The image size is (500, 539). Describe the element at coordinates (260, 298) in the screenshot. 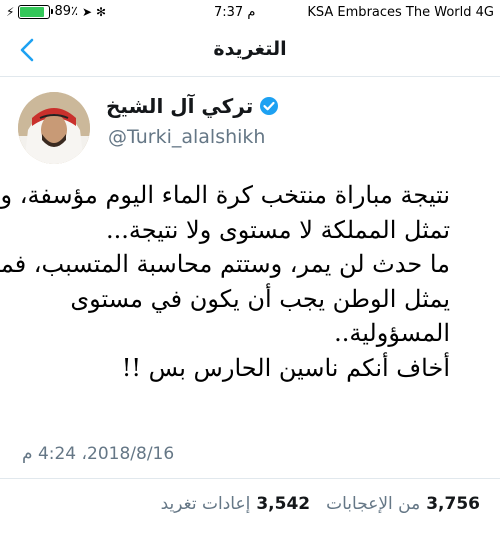

I see `tweet-line: يمثل الوطن يجب أن يكون في مستوى` at that location.